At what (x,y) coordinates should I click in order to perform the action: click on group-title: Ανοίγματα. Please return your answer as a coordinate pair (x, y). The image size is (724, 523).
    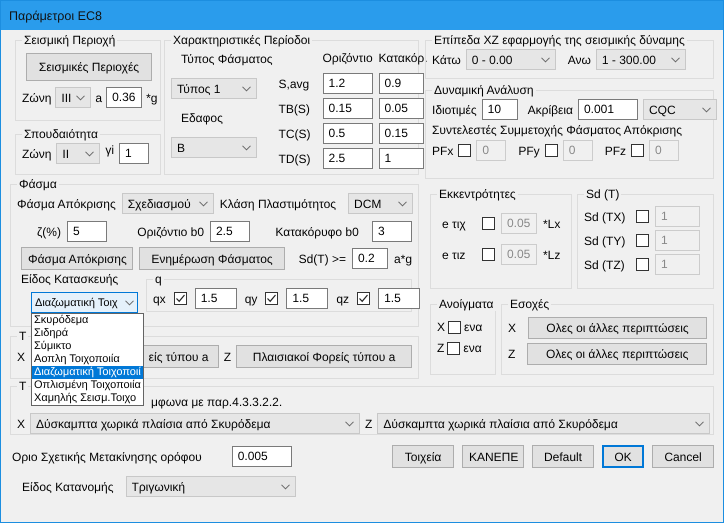
    Looking at the image, I should click on (466, 304).